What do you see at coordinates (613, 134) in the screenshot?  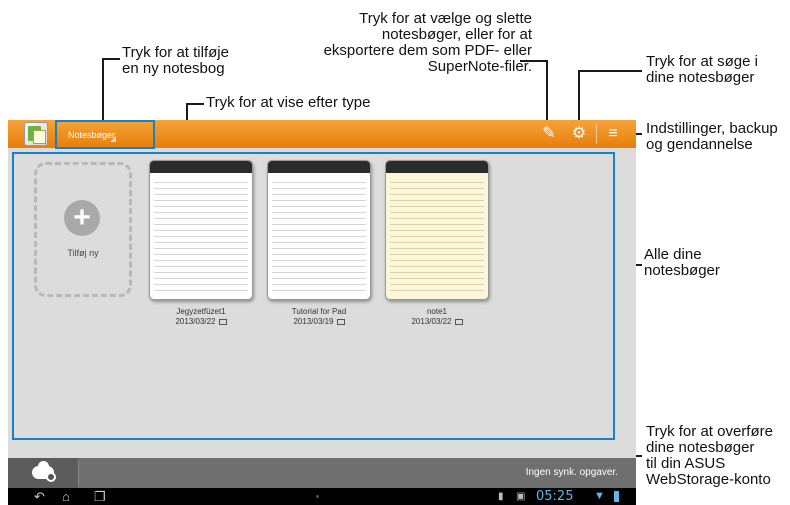 I see `menu-icon: ≡` at bounding box center [613, 134].